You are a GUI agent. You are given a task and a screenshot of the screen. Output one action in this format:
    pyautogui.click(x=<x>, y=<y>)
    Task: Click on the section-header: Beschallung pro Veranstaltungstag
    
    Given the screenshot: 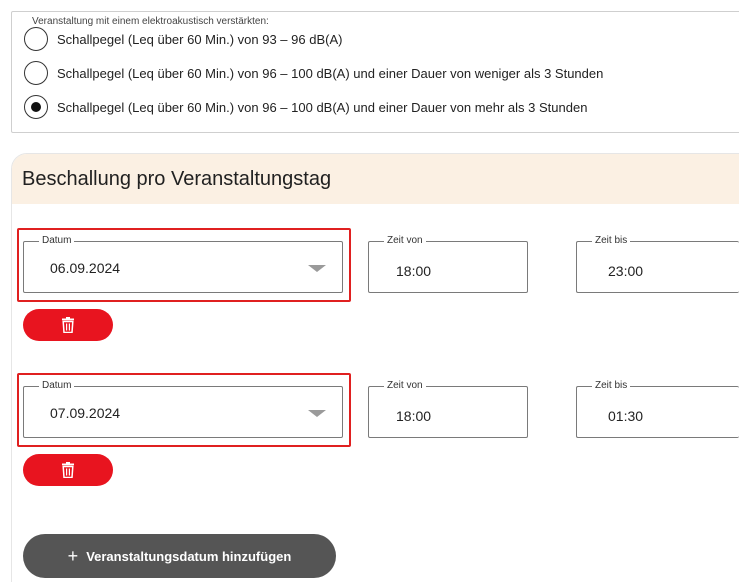 What is the action you would take?
    pyautogui.click(x=375, y=179)
    